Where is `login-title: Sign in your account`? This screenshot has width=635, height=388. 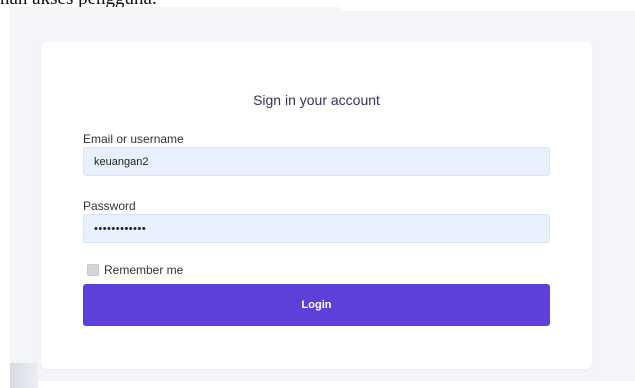
login-title: Sign in your account is located at coordinates (316, 100).